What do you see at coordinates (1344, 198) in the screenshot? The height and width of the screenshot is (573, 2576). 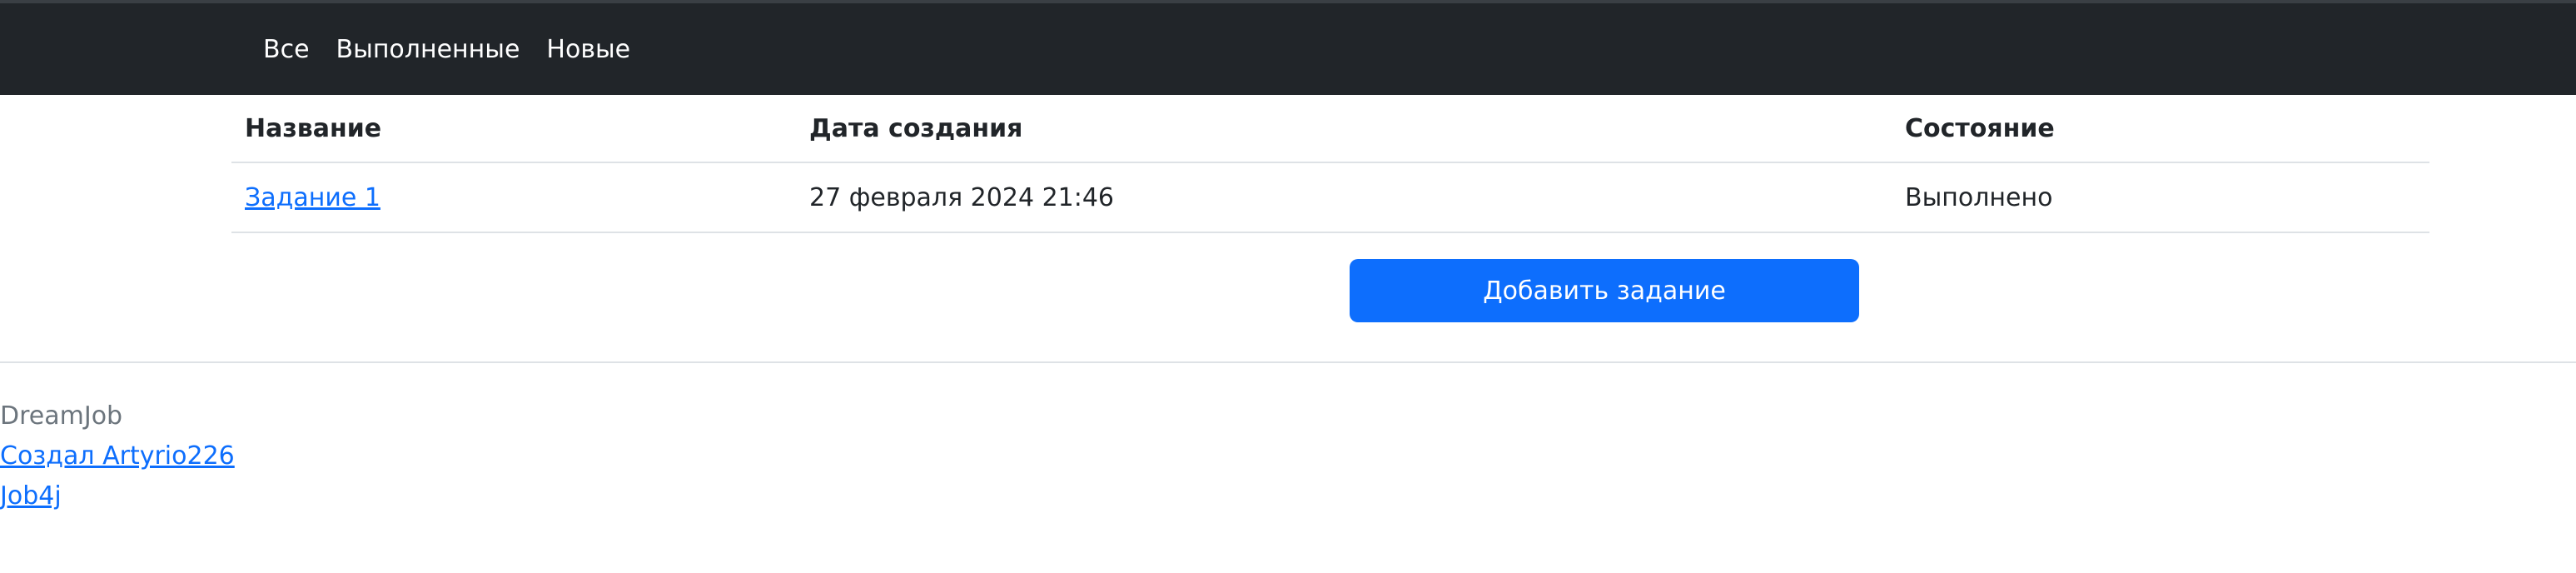 I see `cell-created: 27 февраля 2024 21:46` at bounding box center [1344, 198].